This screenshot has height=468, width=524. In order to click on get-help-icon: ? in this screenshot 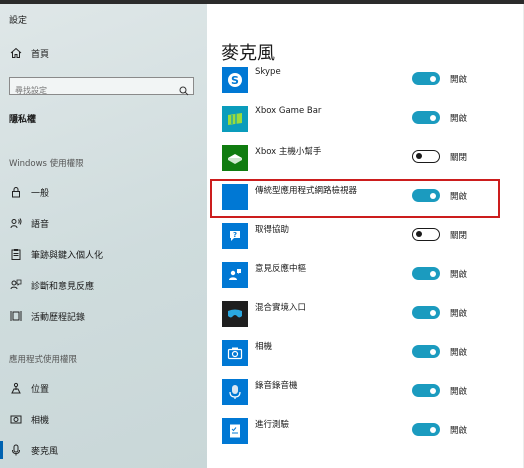, I will do `click(235, 236)`.